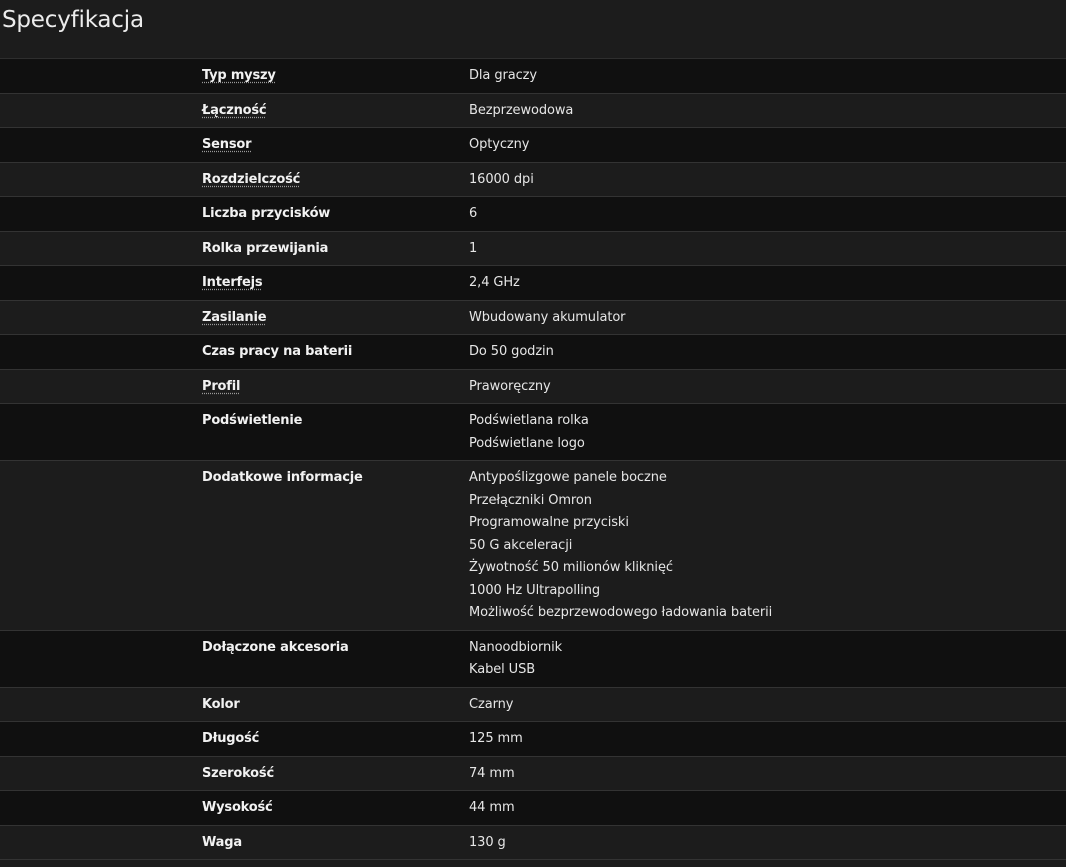 This screenshot has height=867, width=1066. What do you see at coordinates (282, 477) in the screenshot?
I see `spec-label: Dodatkowe informacje` at bounding box center [282, 477].